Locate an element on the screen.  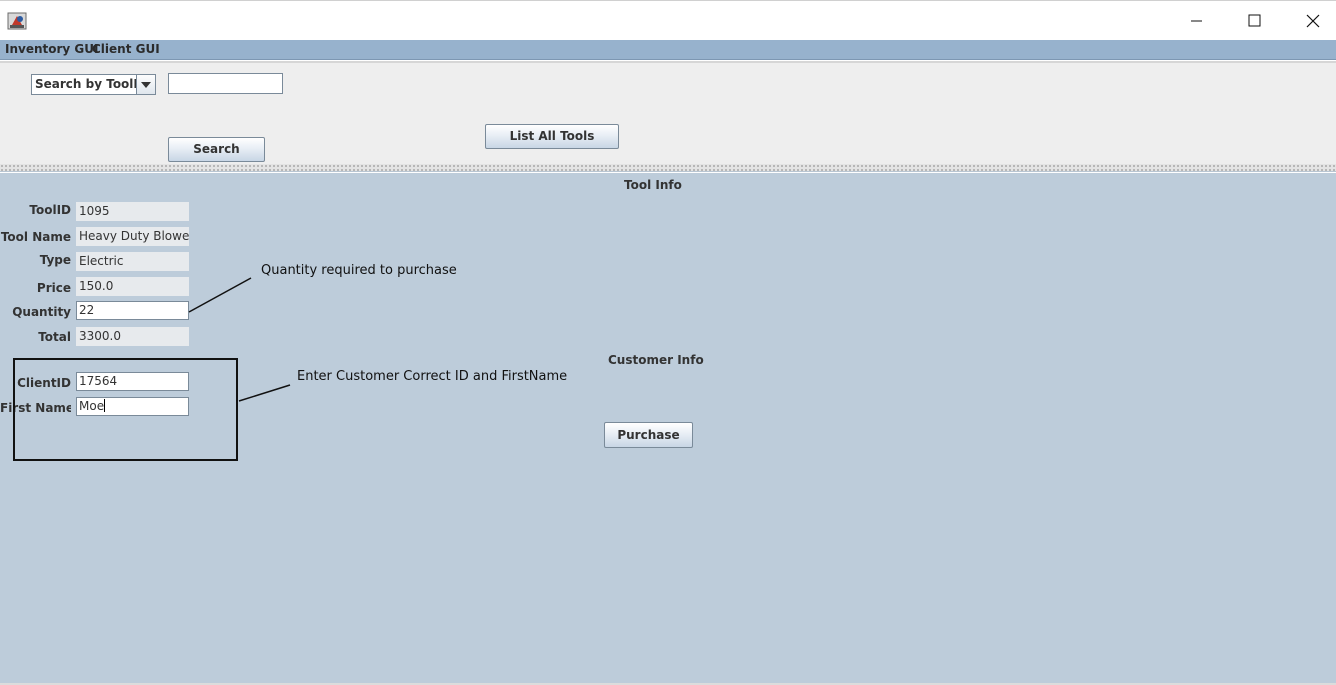
customer-annotation: Enter Customer Correct ID and FirstName is located at coordinates (432, 376).